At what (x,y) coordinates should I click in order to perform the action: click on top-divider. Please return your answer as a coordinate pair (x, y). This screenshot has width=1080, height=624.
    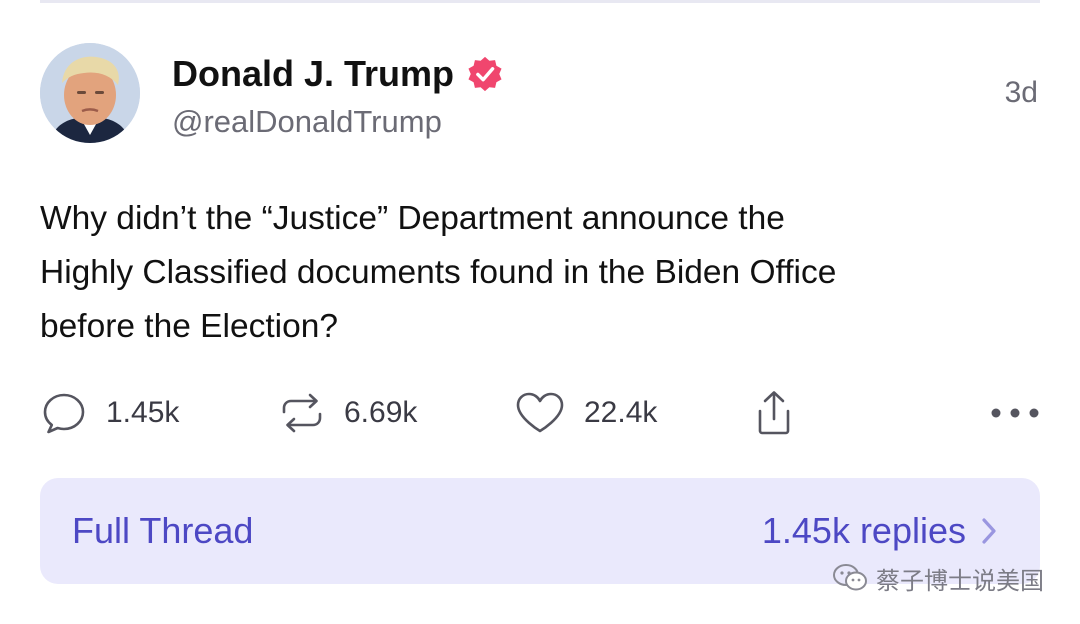
    Looking at the image, I should click on (540, 1).